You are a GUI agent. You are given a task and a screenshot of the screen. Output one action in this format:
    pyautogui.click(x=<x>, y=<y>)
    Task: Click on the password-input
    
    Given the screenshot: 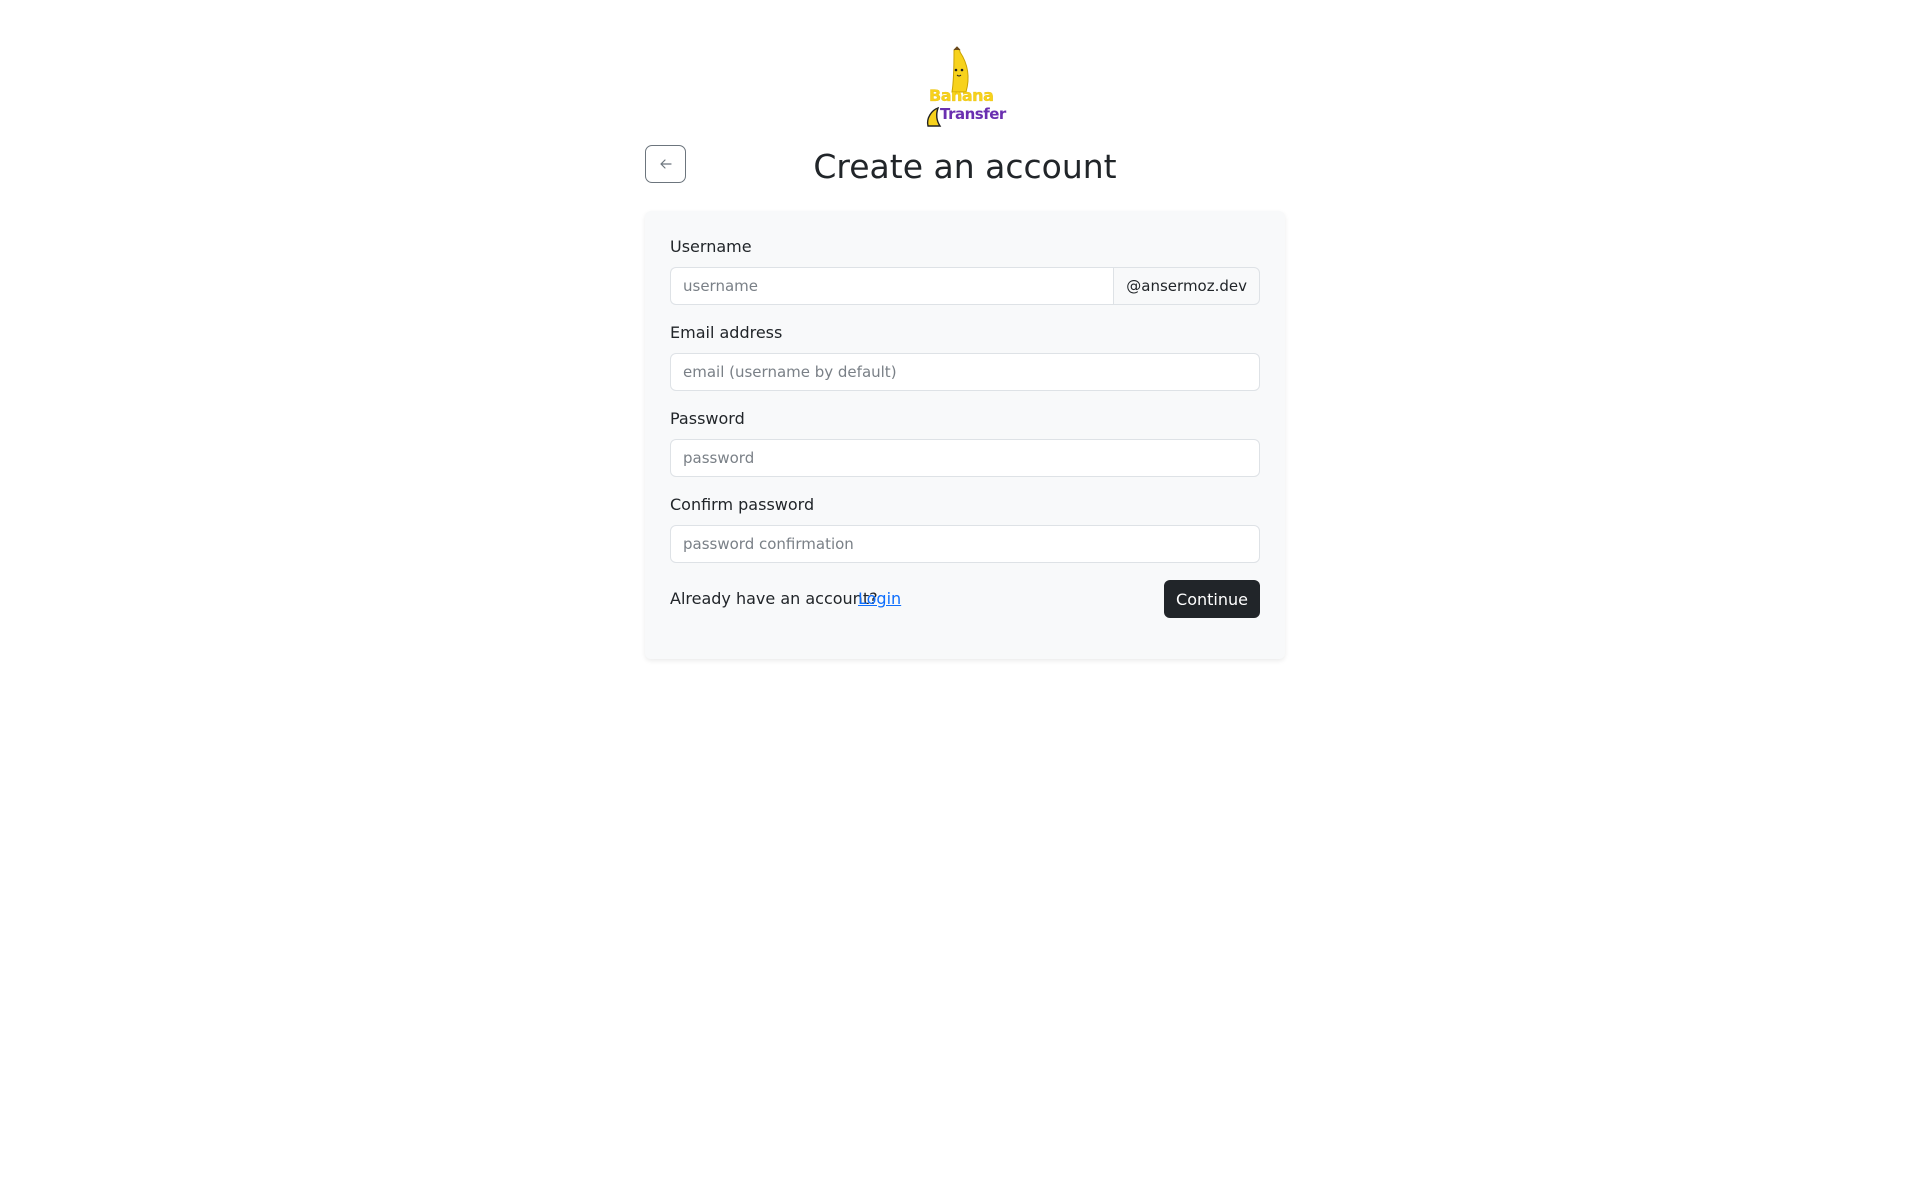 What is the action you would take?
    pyautogui.click(x=965, y=458)
    